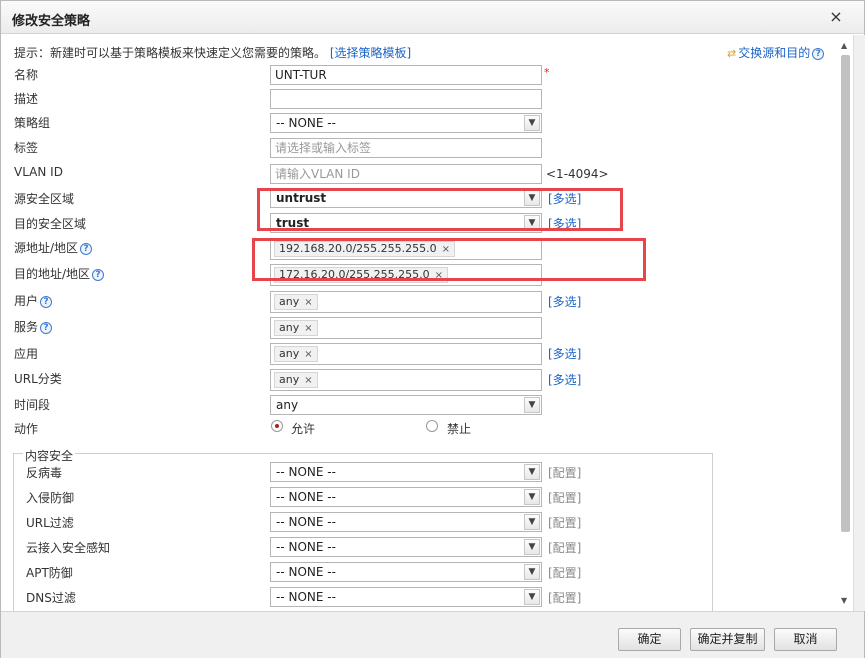 Image resolution: width=865 pixels, height=658 pixels. What do you see at coordinates (727, 639) in the screenshot?
I see `ok-and-copy-button: 确定并复制` at bounding box center [727, 639].